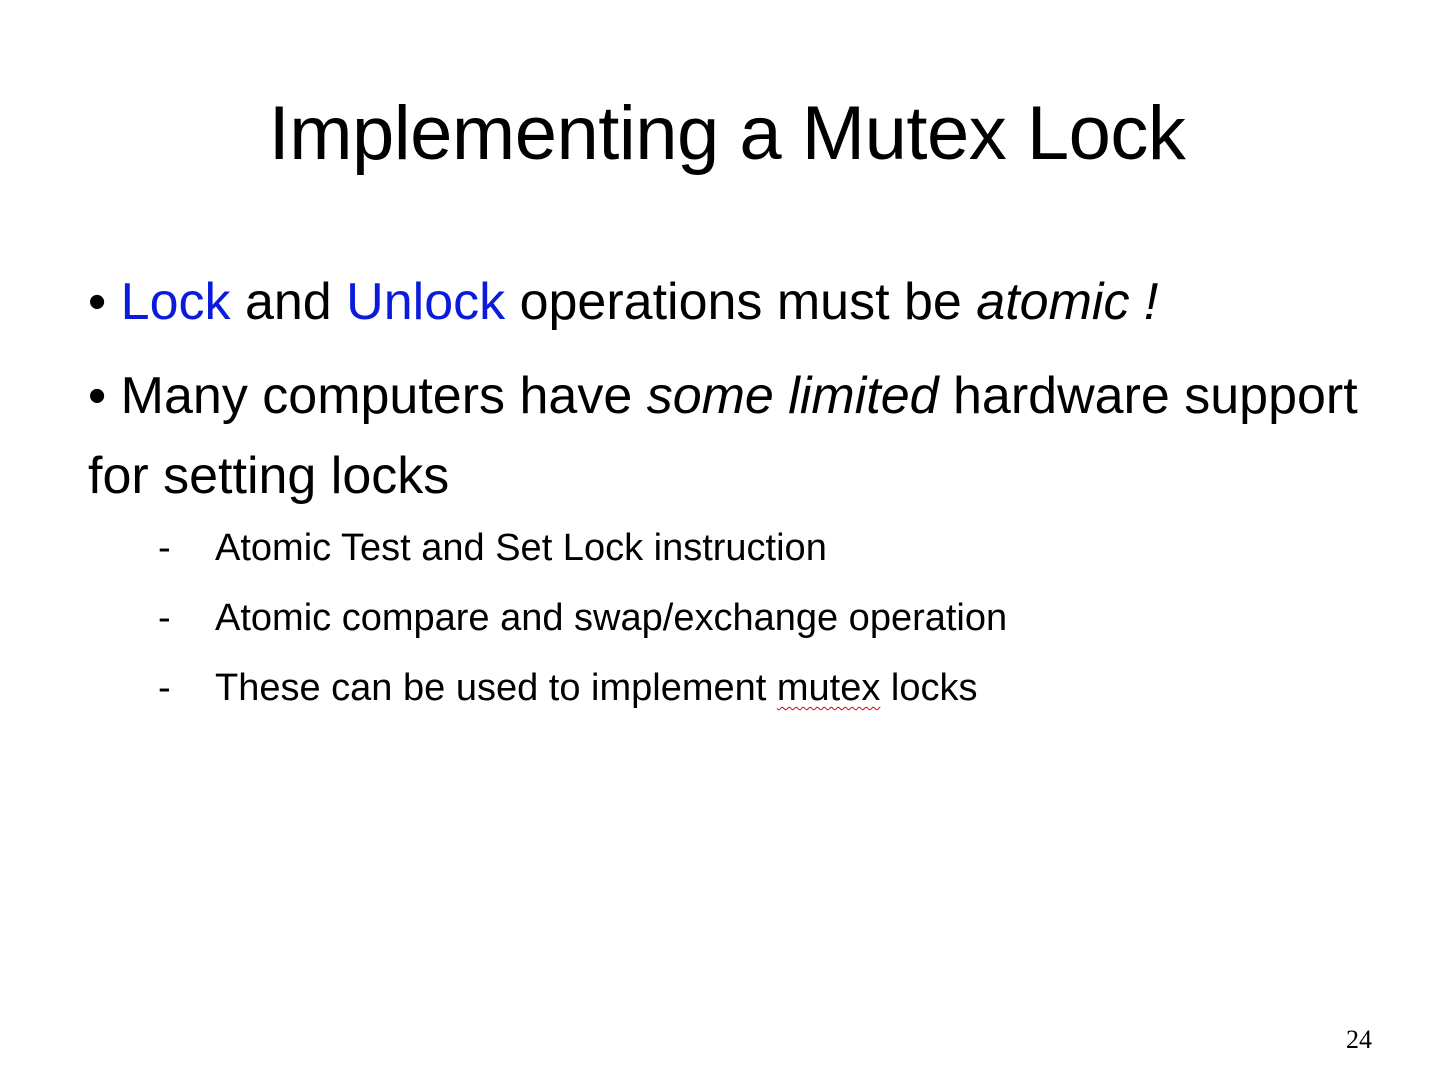  What do you see at coordinates (929, 688) in the screenshot?
I see `sub-bullet-text-end: locks` at bounding box center [929, 688].